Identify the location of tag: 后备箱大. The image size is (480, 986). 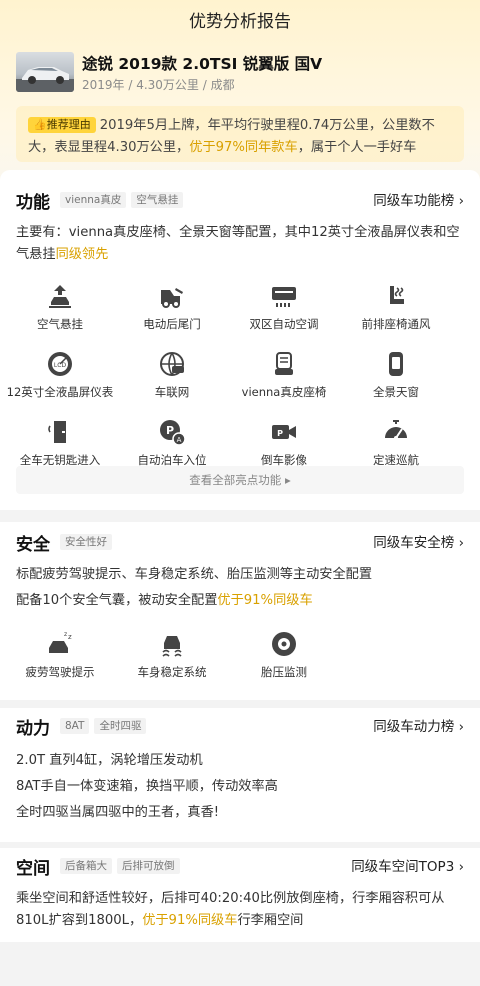
(86, 866).